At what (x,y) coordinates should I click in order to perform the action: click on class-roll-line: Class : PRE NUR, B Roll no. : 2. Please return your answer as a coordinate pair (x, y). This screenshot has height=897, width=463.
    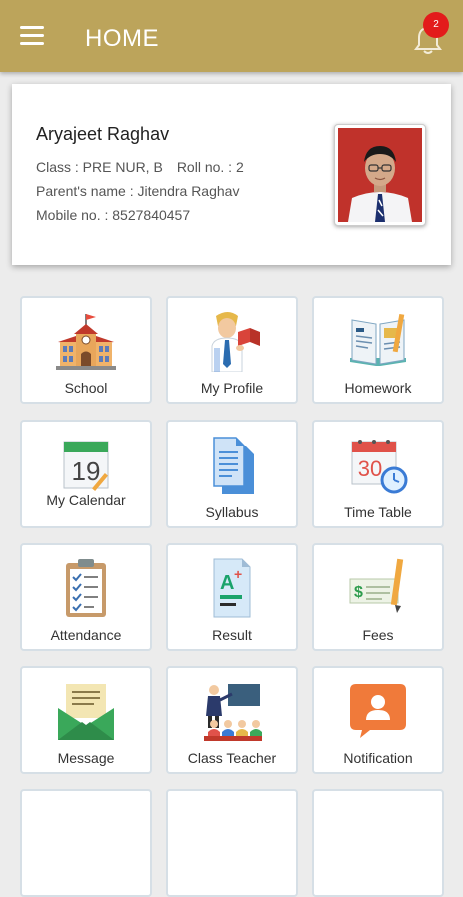
    Looking at the image, I should click on (140, 167).